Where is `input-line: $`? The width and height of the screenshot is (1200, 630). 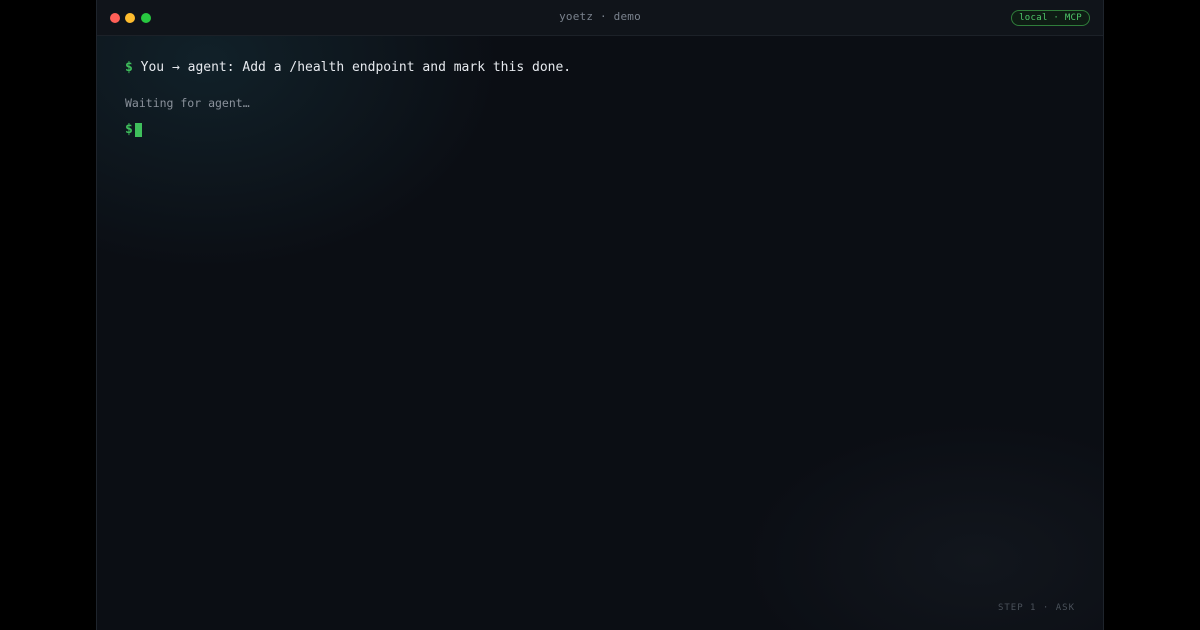 input-line: $ is located at coordinates (600, 130).